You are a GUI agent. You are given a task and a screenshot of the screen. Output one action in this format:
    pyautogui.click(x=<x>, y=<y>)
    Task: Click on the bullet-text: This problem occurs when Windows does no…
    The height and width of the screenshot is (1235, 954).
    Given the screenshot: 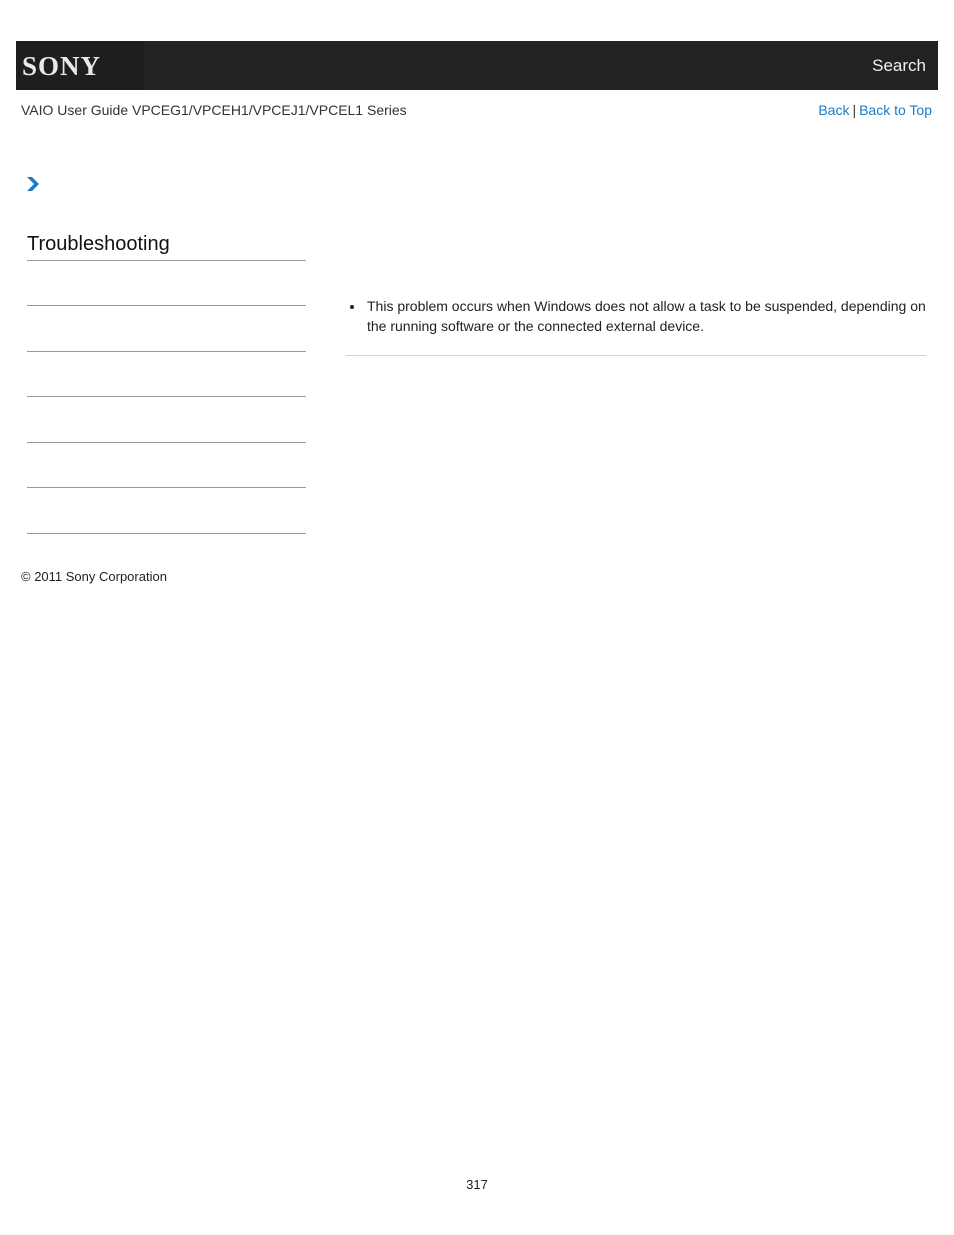 What is the action you would take?
    pyautogui.click(x=646, y=316)
    